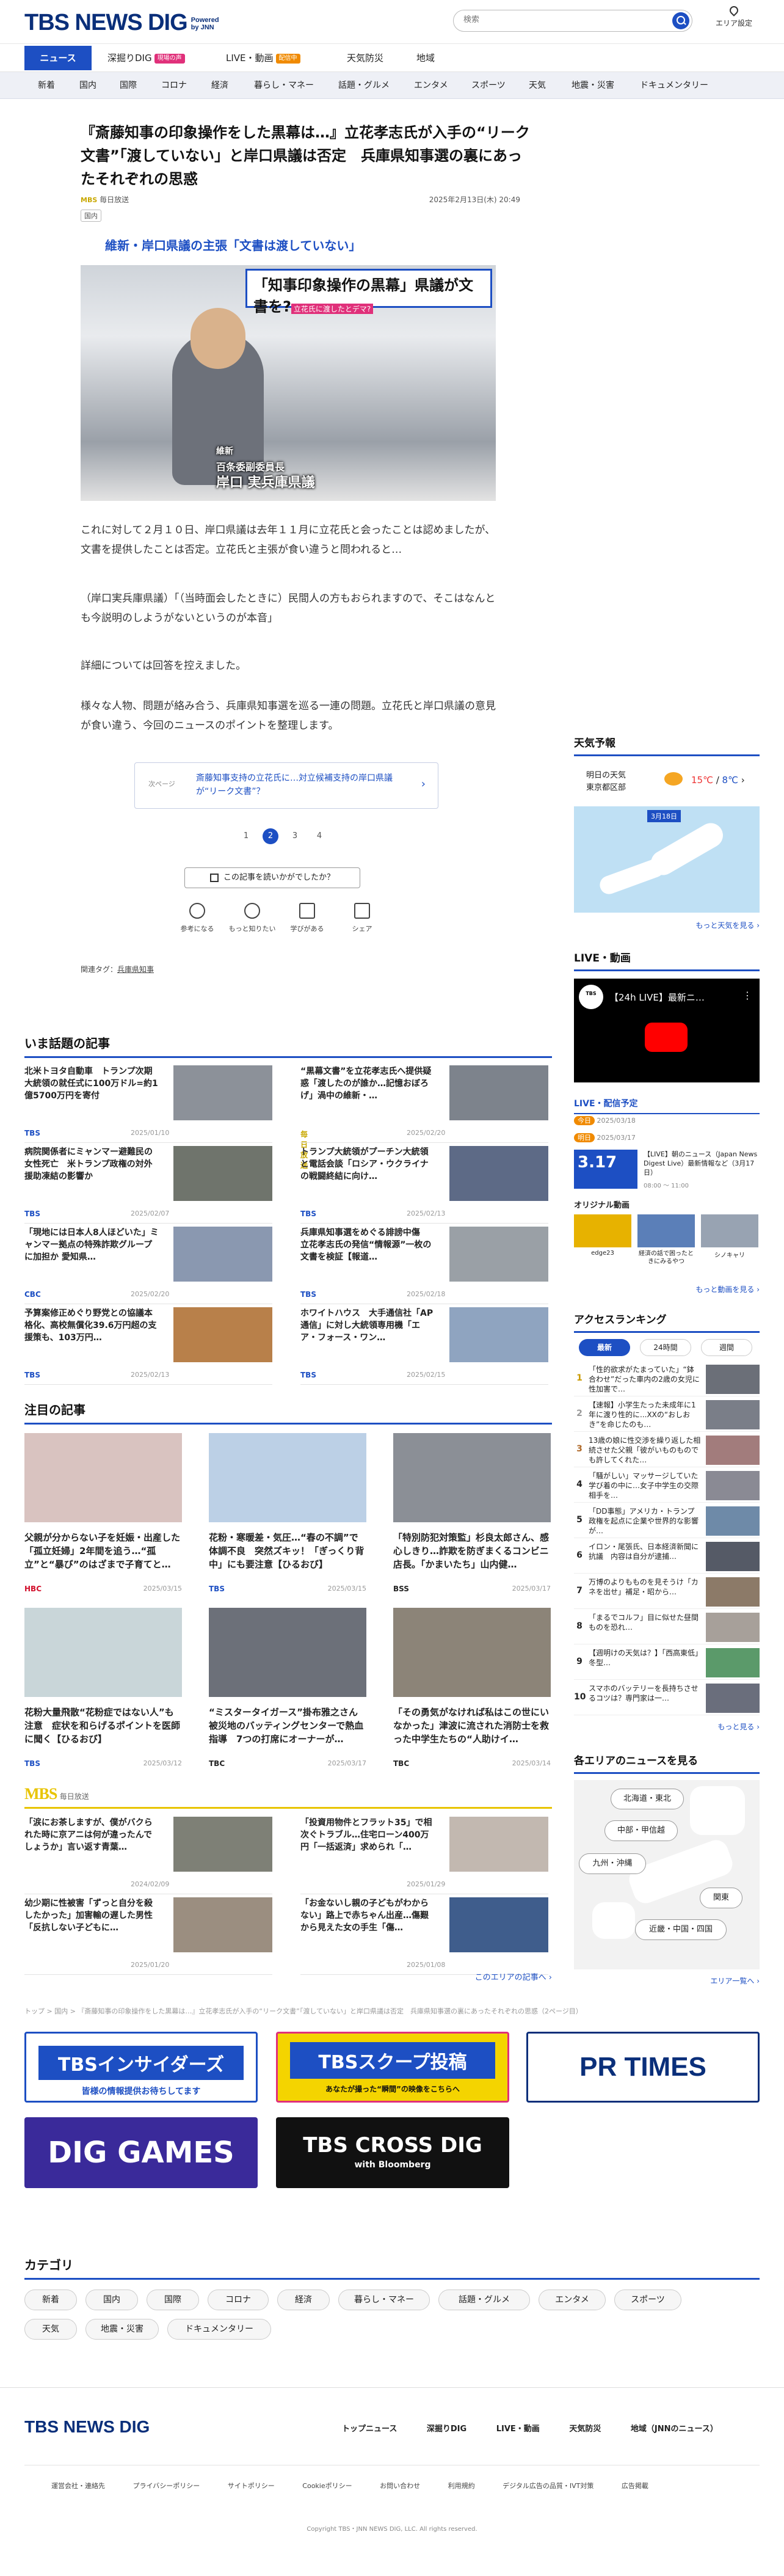 This screenshot has width=784, height=2576. What do you see at coordinates (50, 2329) in the screenshot?
I see `category-chip: 天気` at bounding box center [50, 2329].